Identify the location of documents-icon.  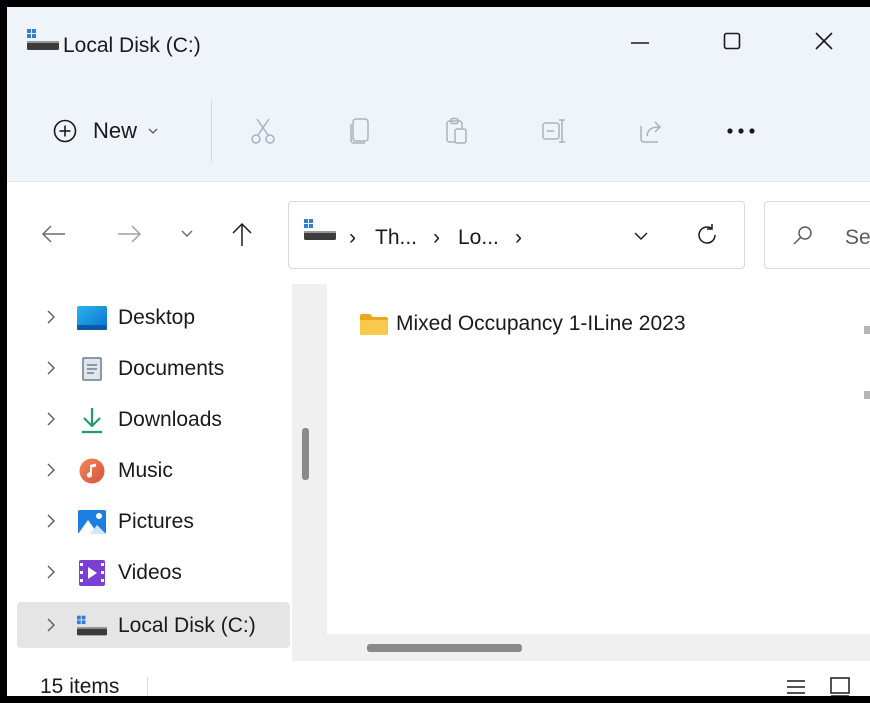
(92, 369).